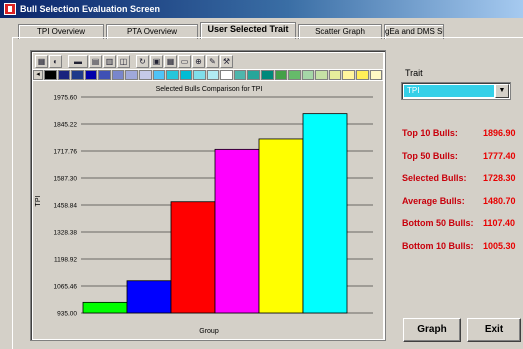 The width and height of the screenshot is (523, 349). Describe the element at coordinates (65, 260) in the screenshot. I see `y-tick-label: 1198.92` at that location.